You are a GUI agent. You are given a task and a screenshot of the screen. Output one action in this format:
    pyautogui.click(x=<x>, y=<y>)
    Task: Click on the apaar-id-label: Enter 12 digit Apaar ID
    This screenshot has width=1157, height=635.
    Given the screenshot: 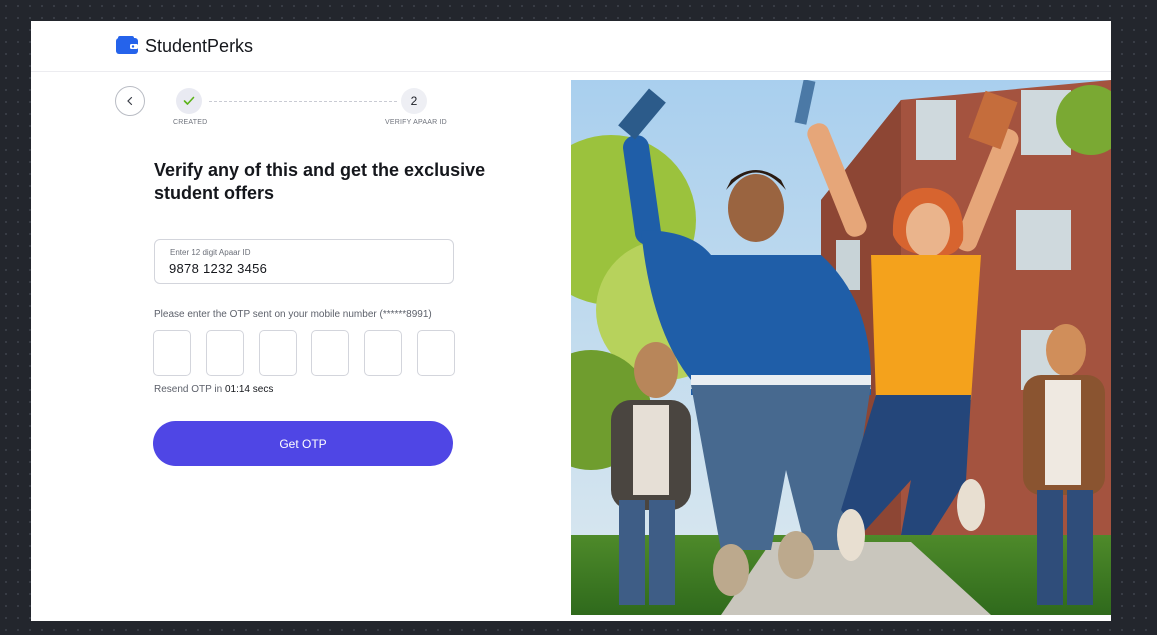 What is the action you would take?
    pyautogui.click(x=210, y=252)
    